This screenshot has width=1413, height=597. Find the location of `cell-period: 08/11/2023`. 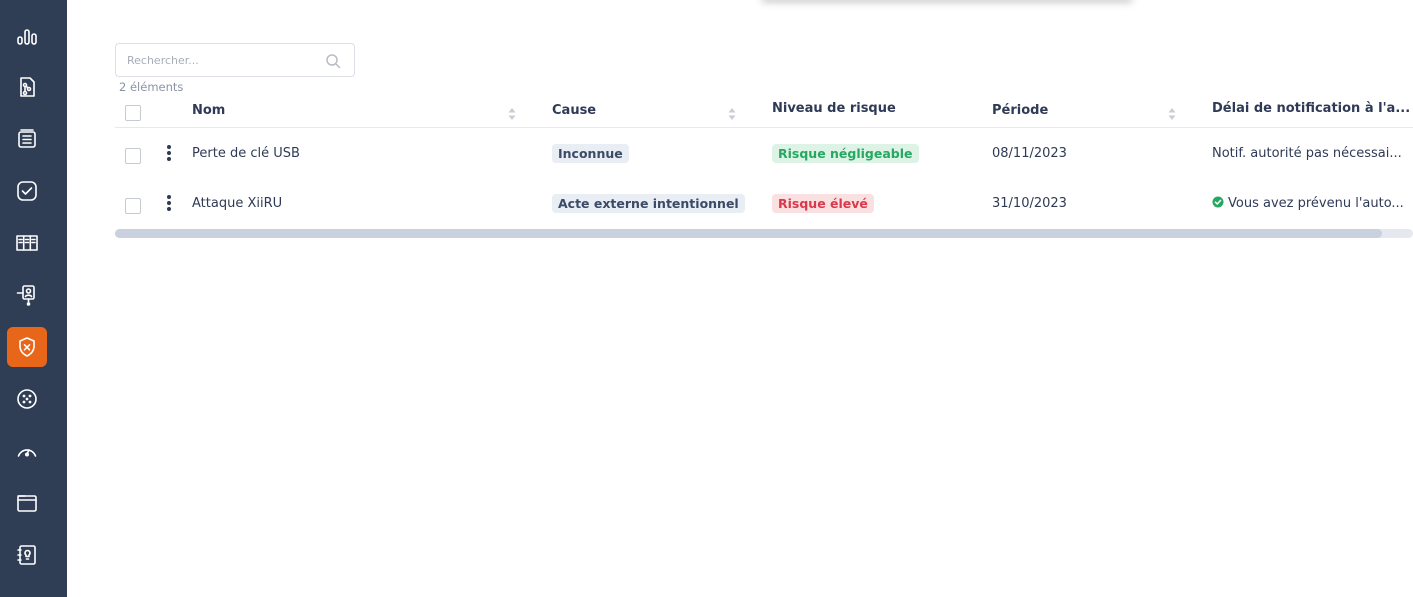

cell-period: 08/11/2023 is located at coordinates (1029, 153).